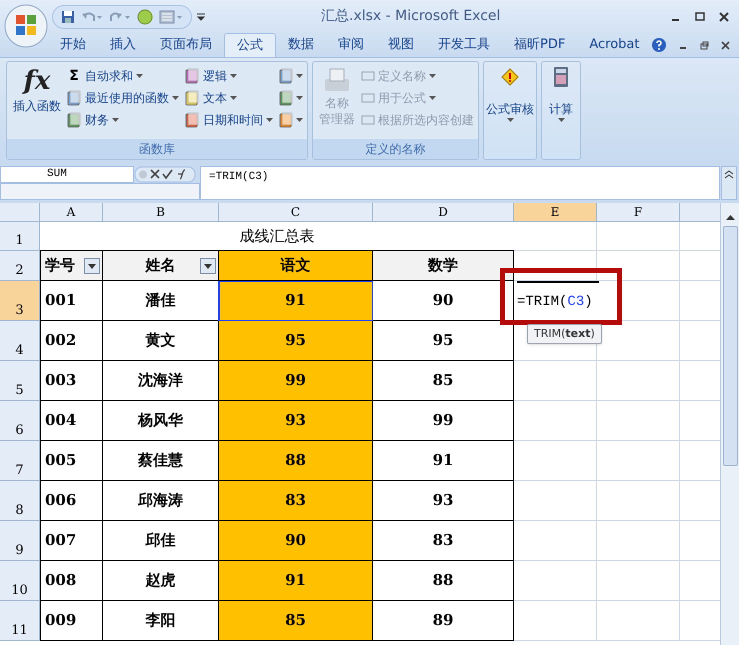  What do you see at coordinates (443, 212) in the screenshot?
I see `column-header: D` at bounding box center [443, 212].